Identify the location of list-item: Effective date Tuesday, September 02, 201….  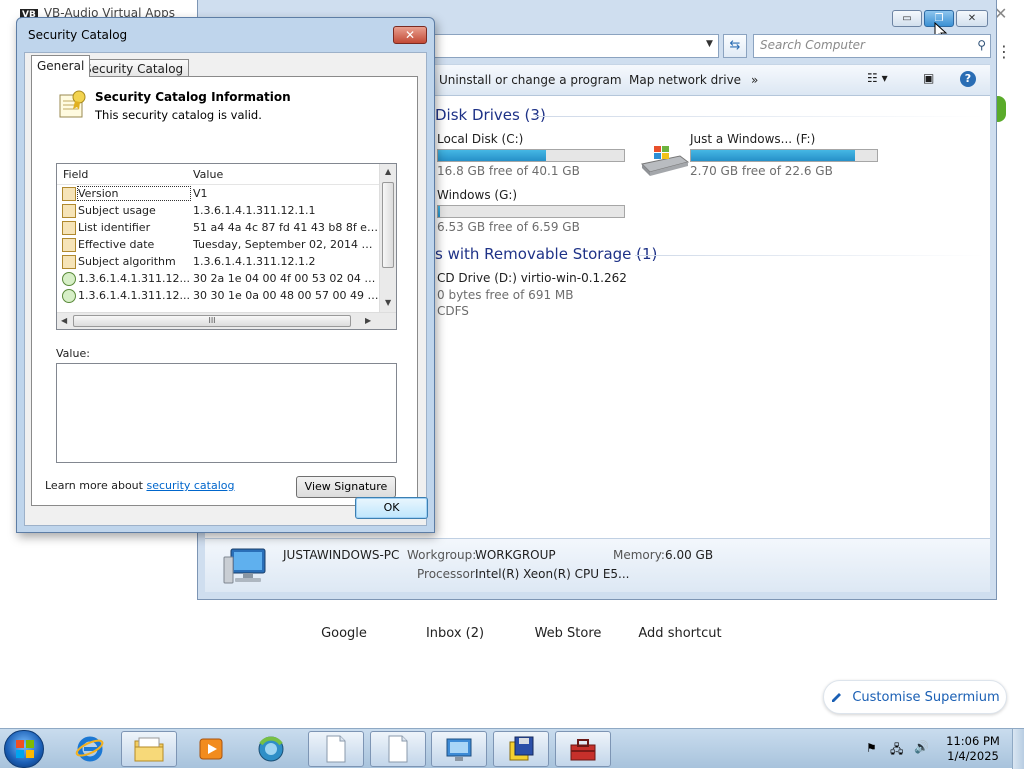
(218, 245).